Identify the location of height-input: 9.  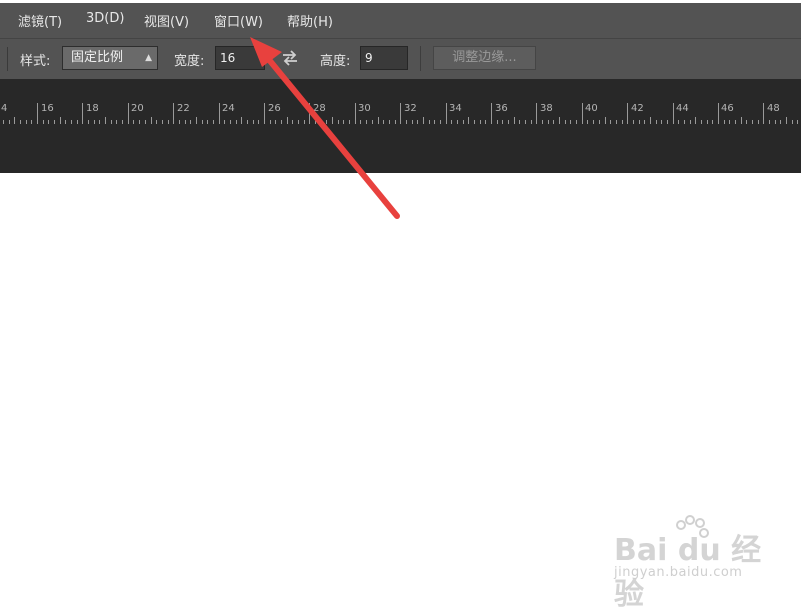
(384, 58).